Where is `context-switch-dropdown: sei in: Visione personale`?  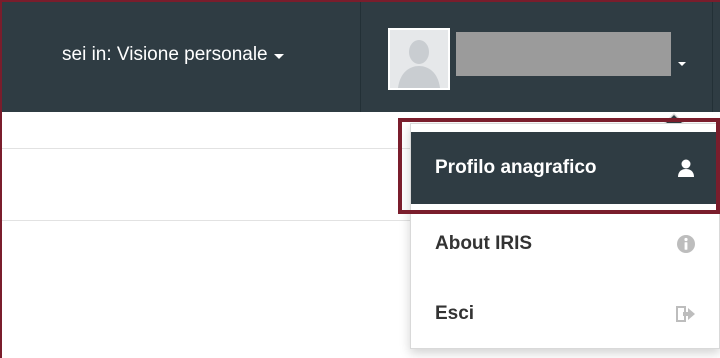
context-switch-dropdown: sei in: Visione personale is located at coordinates (173, 55).